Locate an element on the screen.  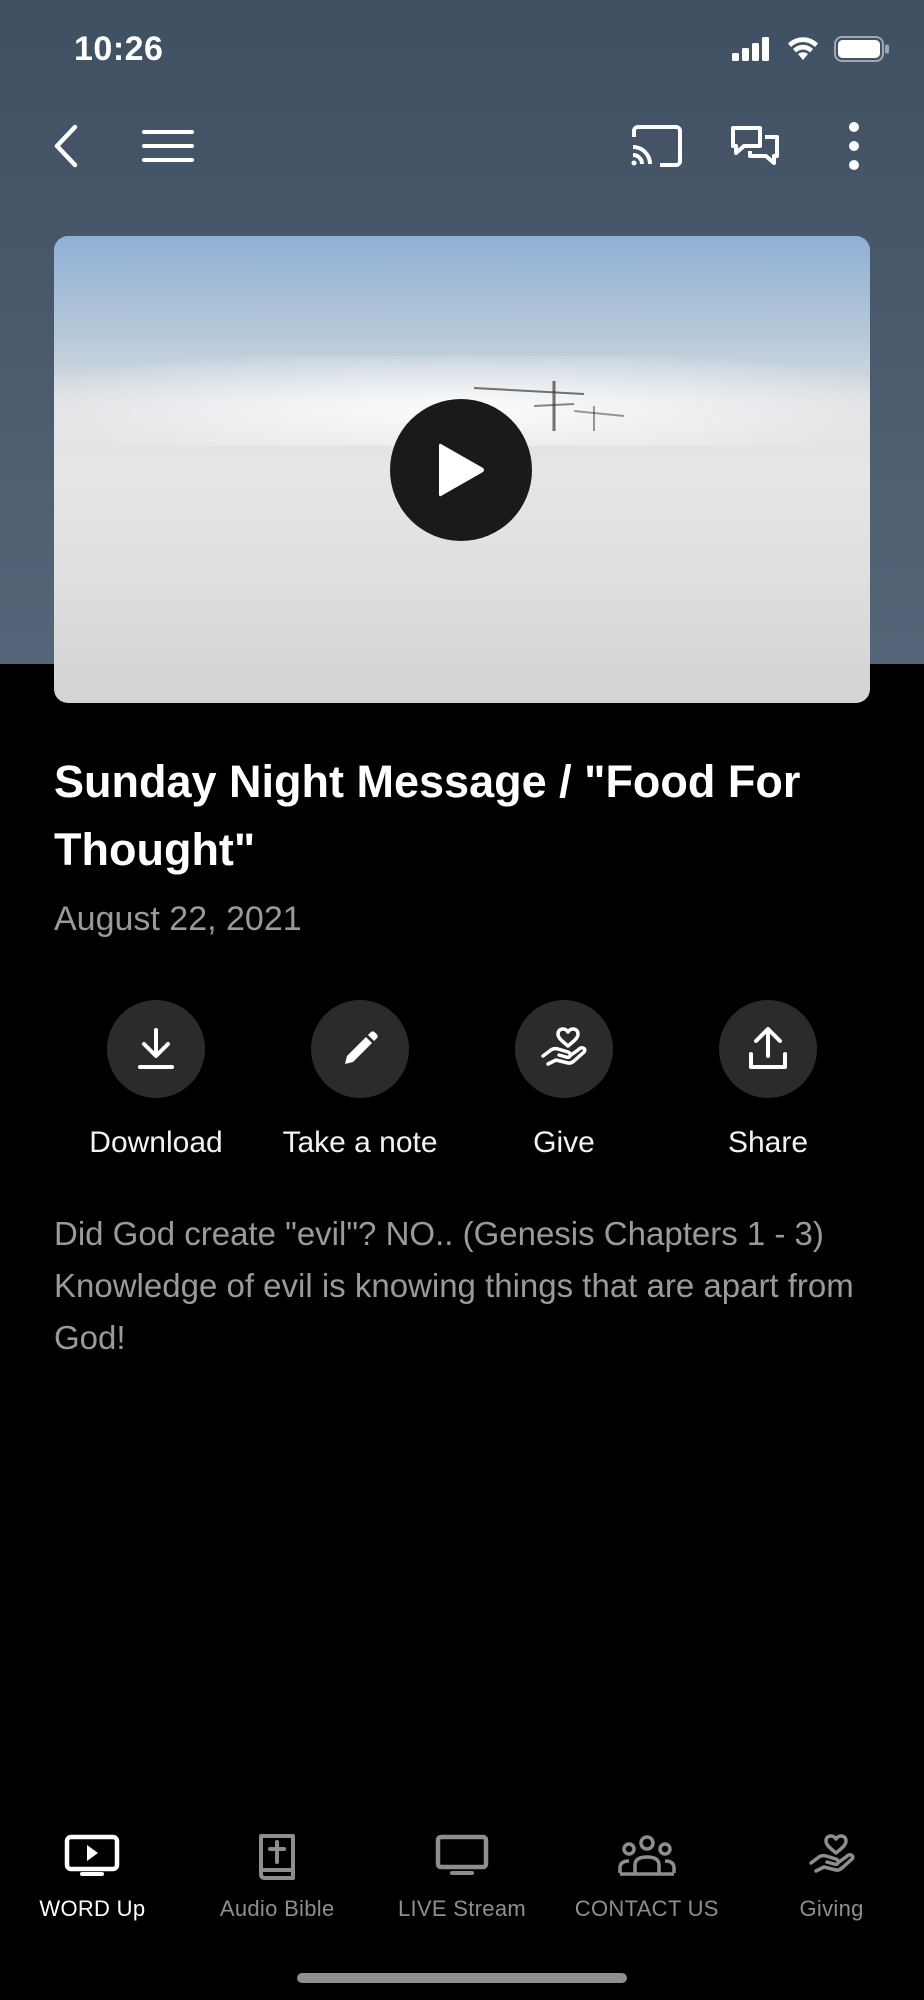
status-icons is located at coordinates (811, 49).